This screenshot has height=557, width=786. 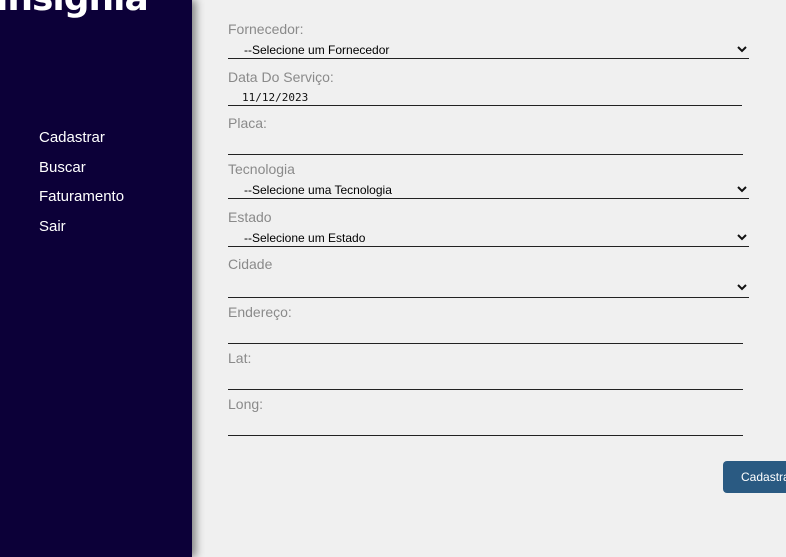 What do you see at coordinates (261, 169) in the screenshot?
I see `tecnologia-label: Tecnologia` at bounding box center [261, 169].